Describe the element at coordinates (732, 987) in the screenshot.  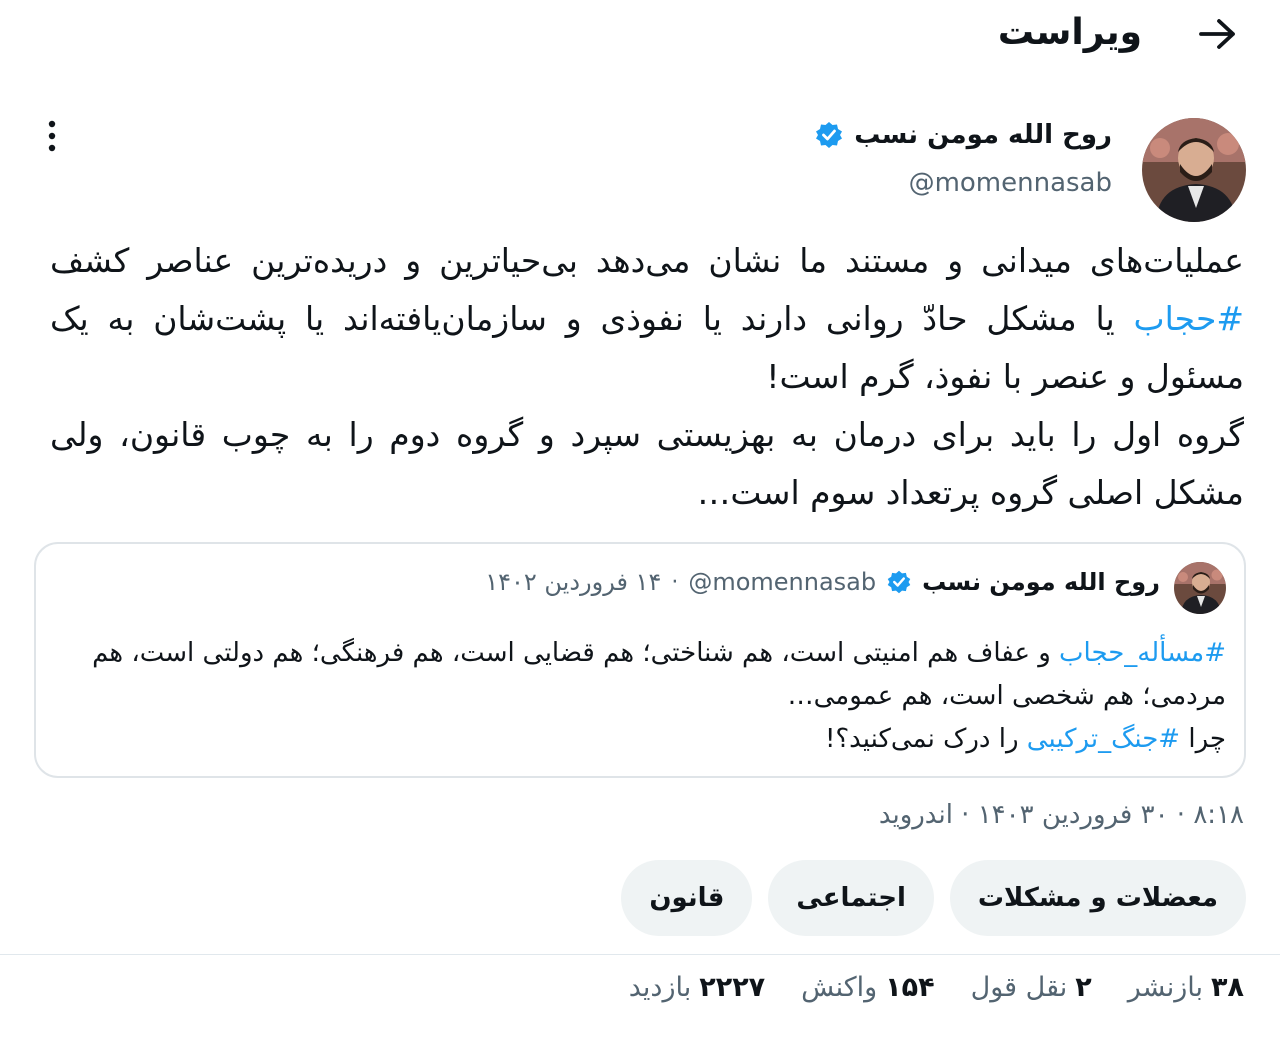
I see `stat-number: ۲۲۲۷` at that location.